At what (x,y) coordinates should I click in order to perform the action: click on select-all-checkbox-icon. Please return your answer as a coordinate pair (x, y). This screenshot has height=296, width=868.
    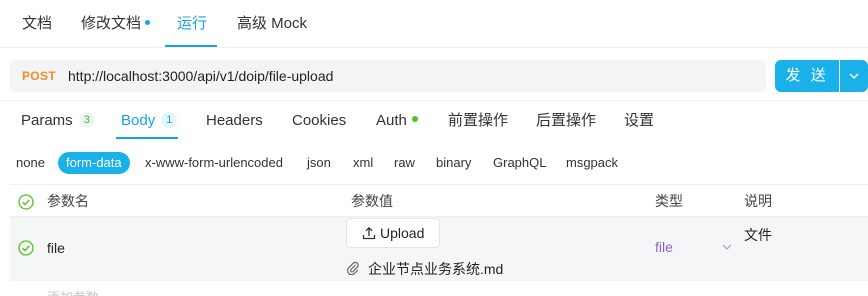
    Looking at the image, I should click on (26, 202).